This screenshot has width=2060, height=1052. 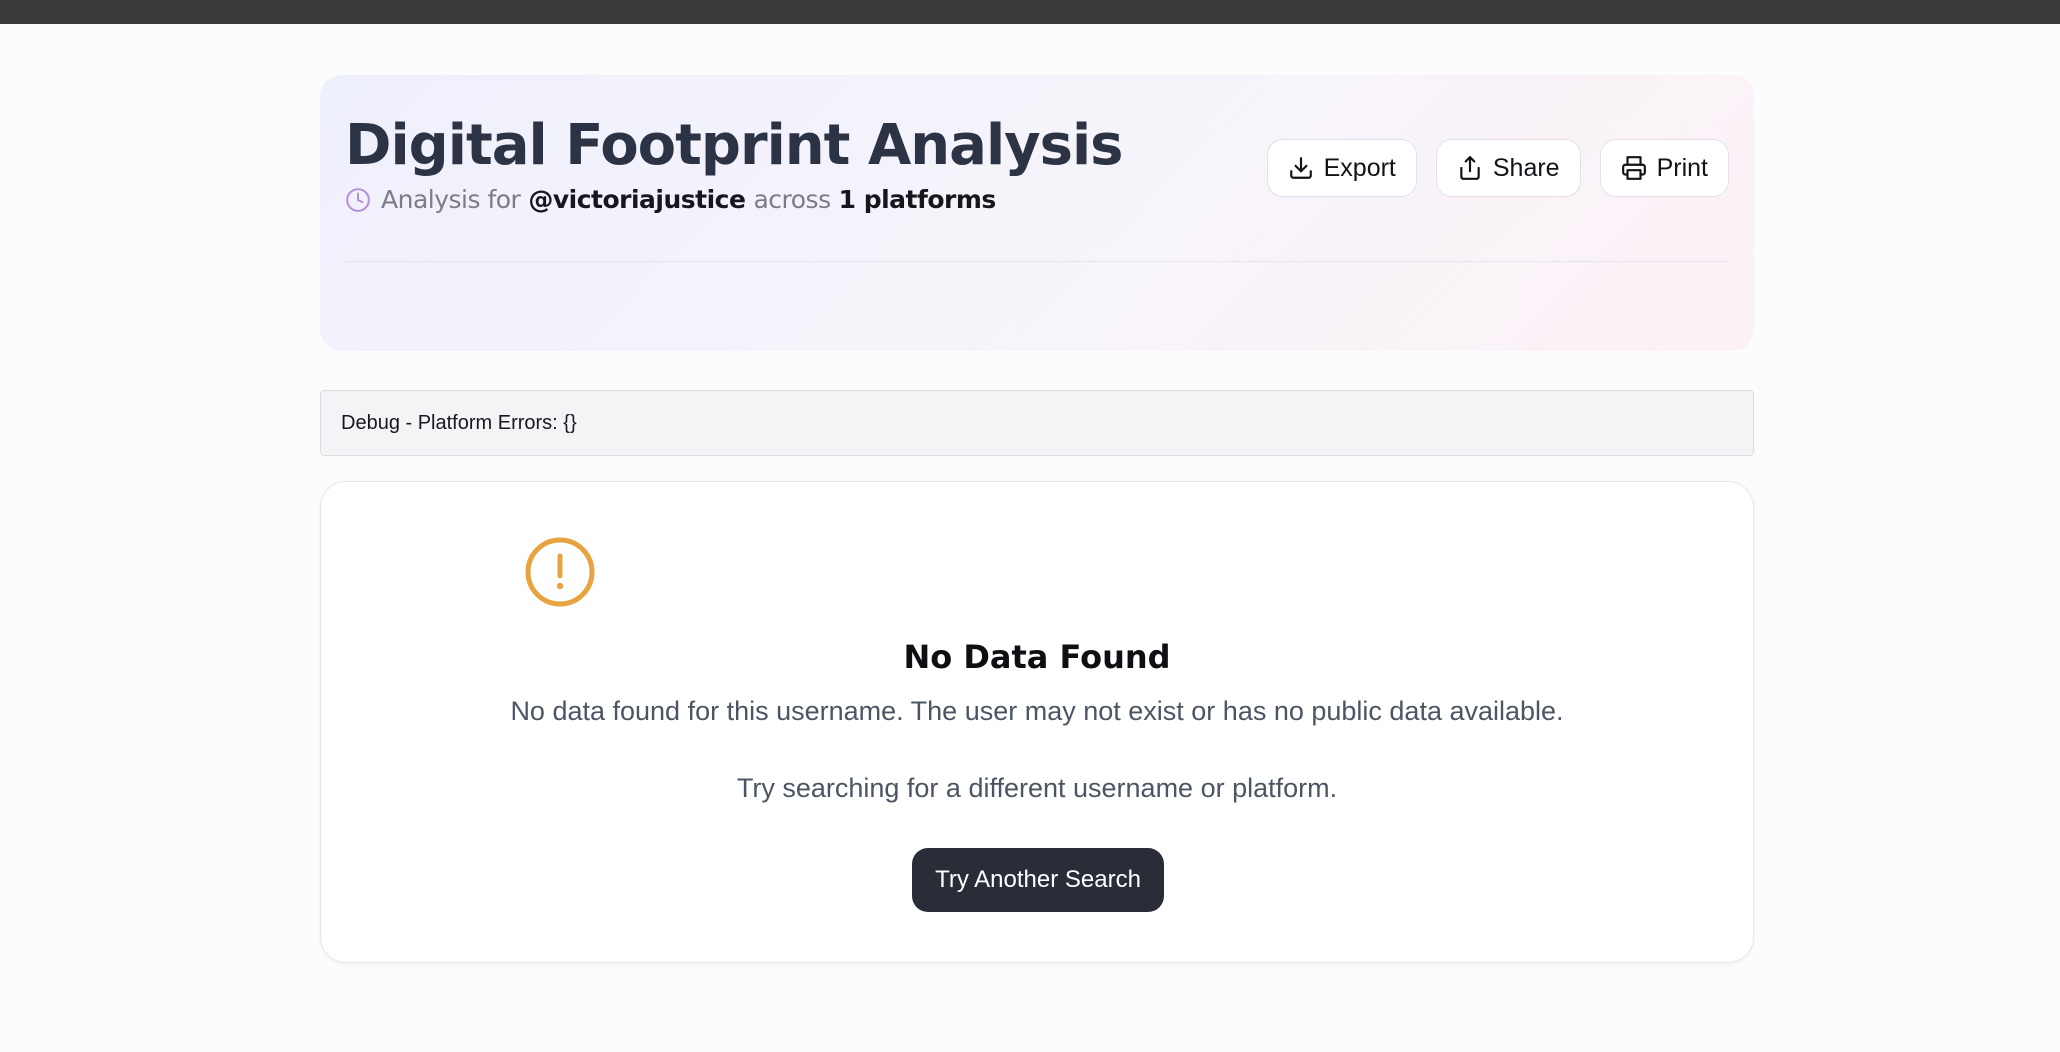 What do you see at coordinates (1037, 261) in the screenshot?
I see `header-divider` at bounding box center [1037, 261].